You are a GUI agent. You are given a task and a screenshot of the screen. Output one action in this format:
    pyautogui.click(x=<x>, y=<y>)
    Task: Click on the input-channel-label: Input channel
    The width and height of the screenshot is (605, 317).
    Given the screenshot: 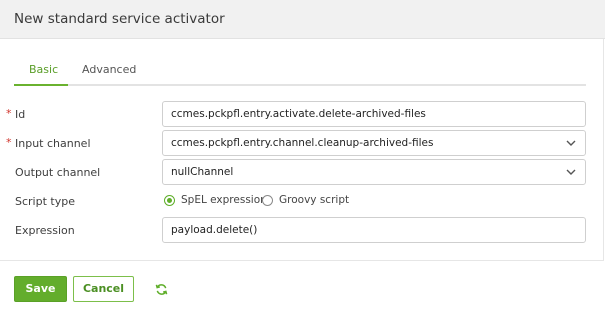 What is the action you would take?
    pyautogui.click(x=53, y=143)
    